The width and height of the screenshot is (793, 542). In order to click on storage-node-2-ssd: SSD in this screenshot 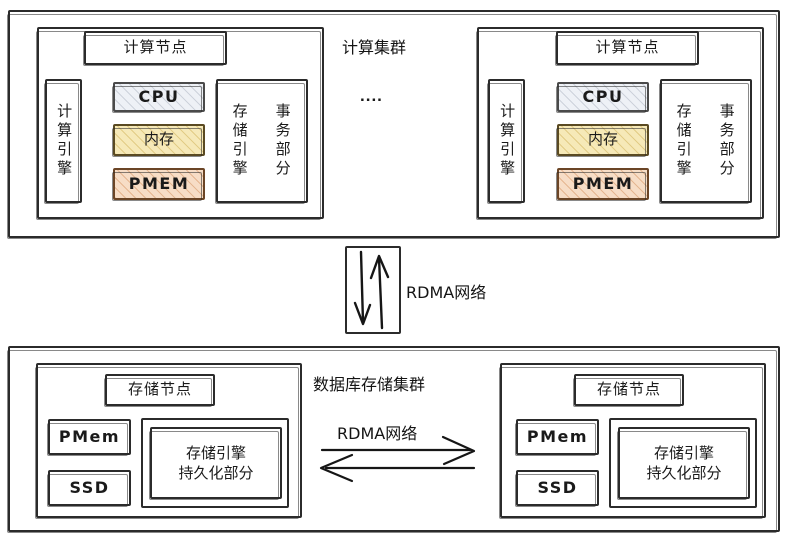, I will do `click(557, 488)`.